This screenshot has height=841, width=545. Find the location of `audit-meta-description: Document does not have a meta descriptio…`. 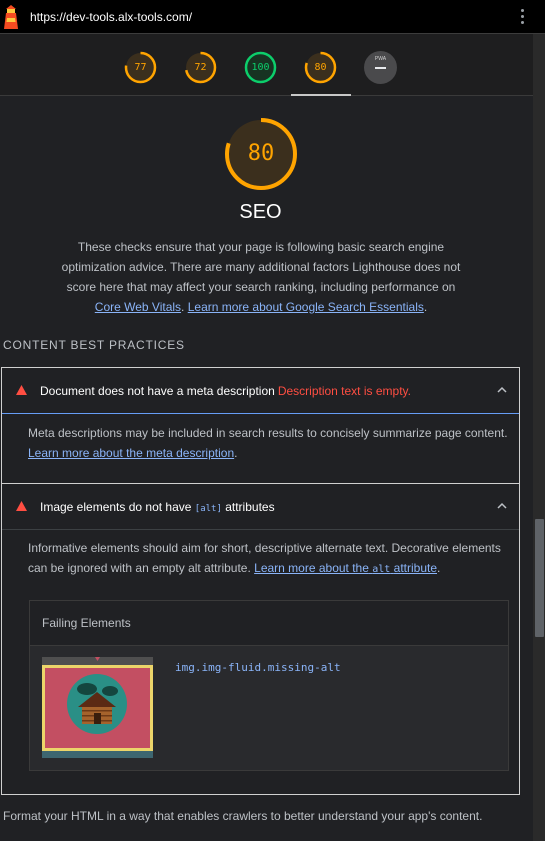

audit-meta-description: Document does not have a meta descriptio… is located at coordinates (260, 425).